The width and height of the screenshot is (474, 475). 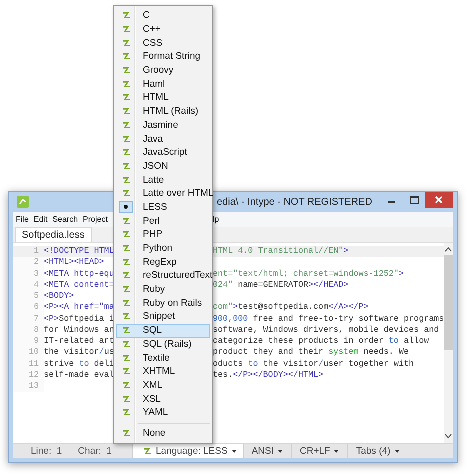 What do you see at coordinates (28, 364) in the screenshot?
I see `line-number: 11` at bounding box center [28, 364].